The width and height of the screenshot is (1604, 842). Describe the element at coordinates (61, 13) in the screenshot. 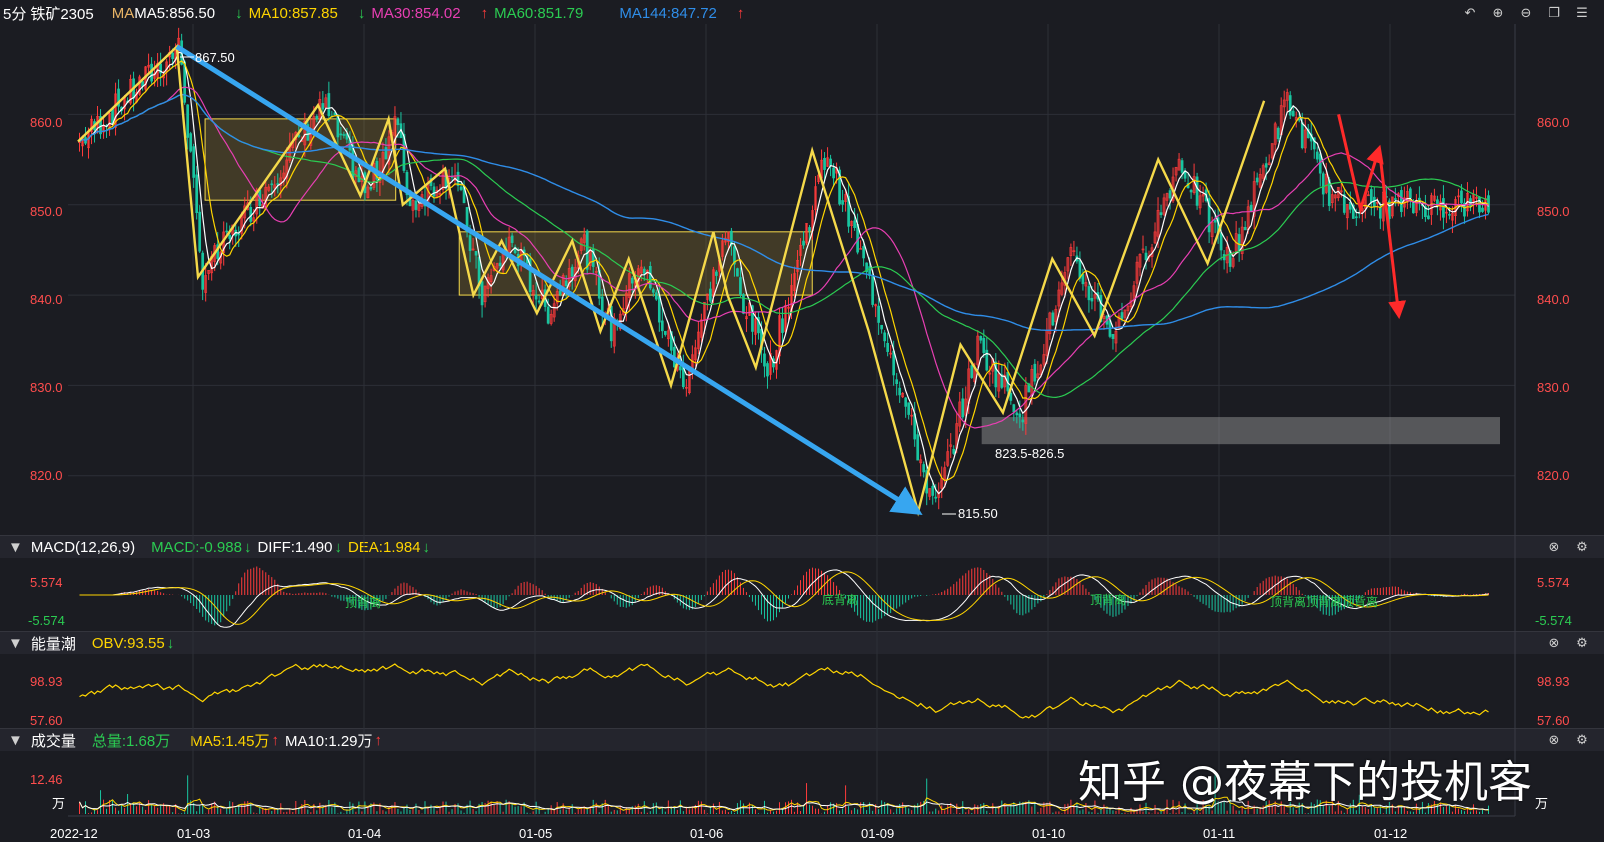

I see `symbol-label: 铁矿2305` at that location.